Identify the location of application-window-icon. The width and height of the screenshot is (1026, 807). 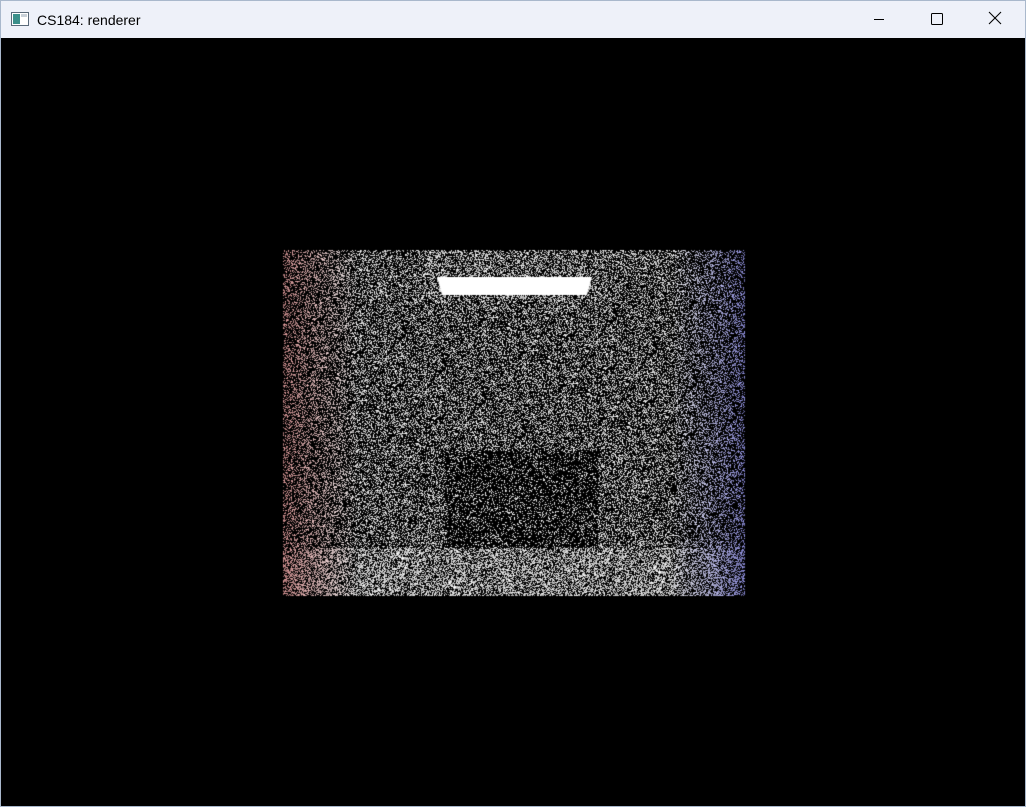
(20, 19).